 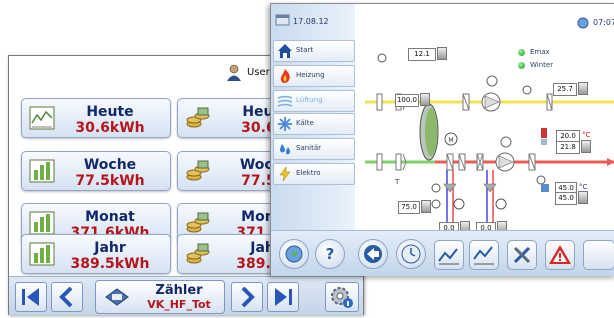 I want to click on supply-temp-value: 25.7, so click(x=565, y=89).